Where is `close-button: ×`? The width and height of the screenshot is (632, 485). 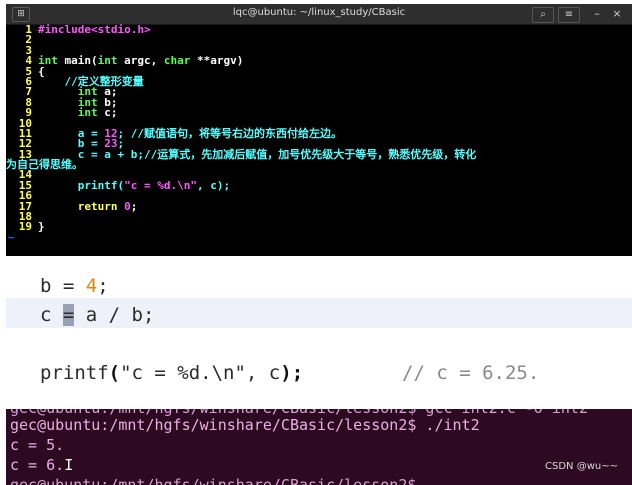
close-button: × is located at coordinates (617, 14).